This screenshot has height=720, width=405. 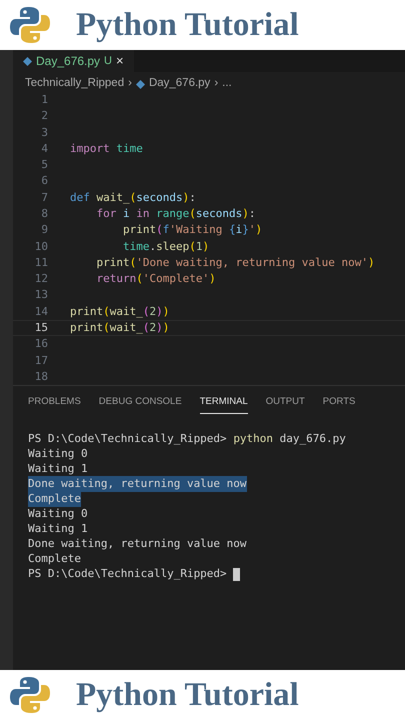 I want to click on line-number: 9, so click(x=44, y=230).